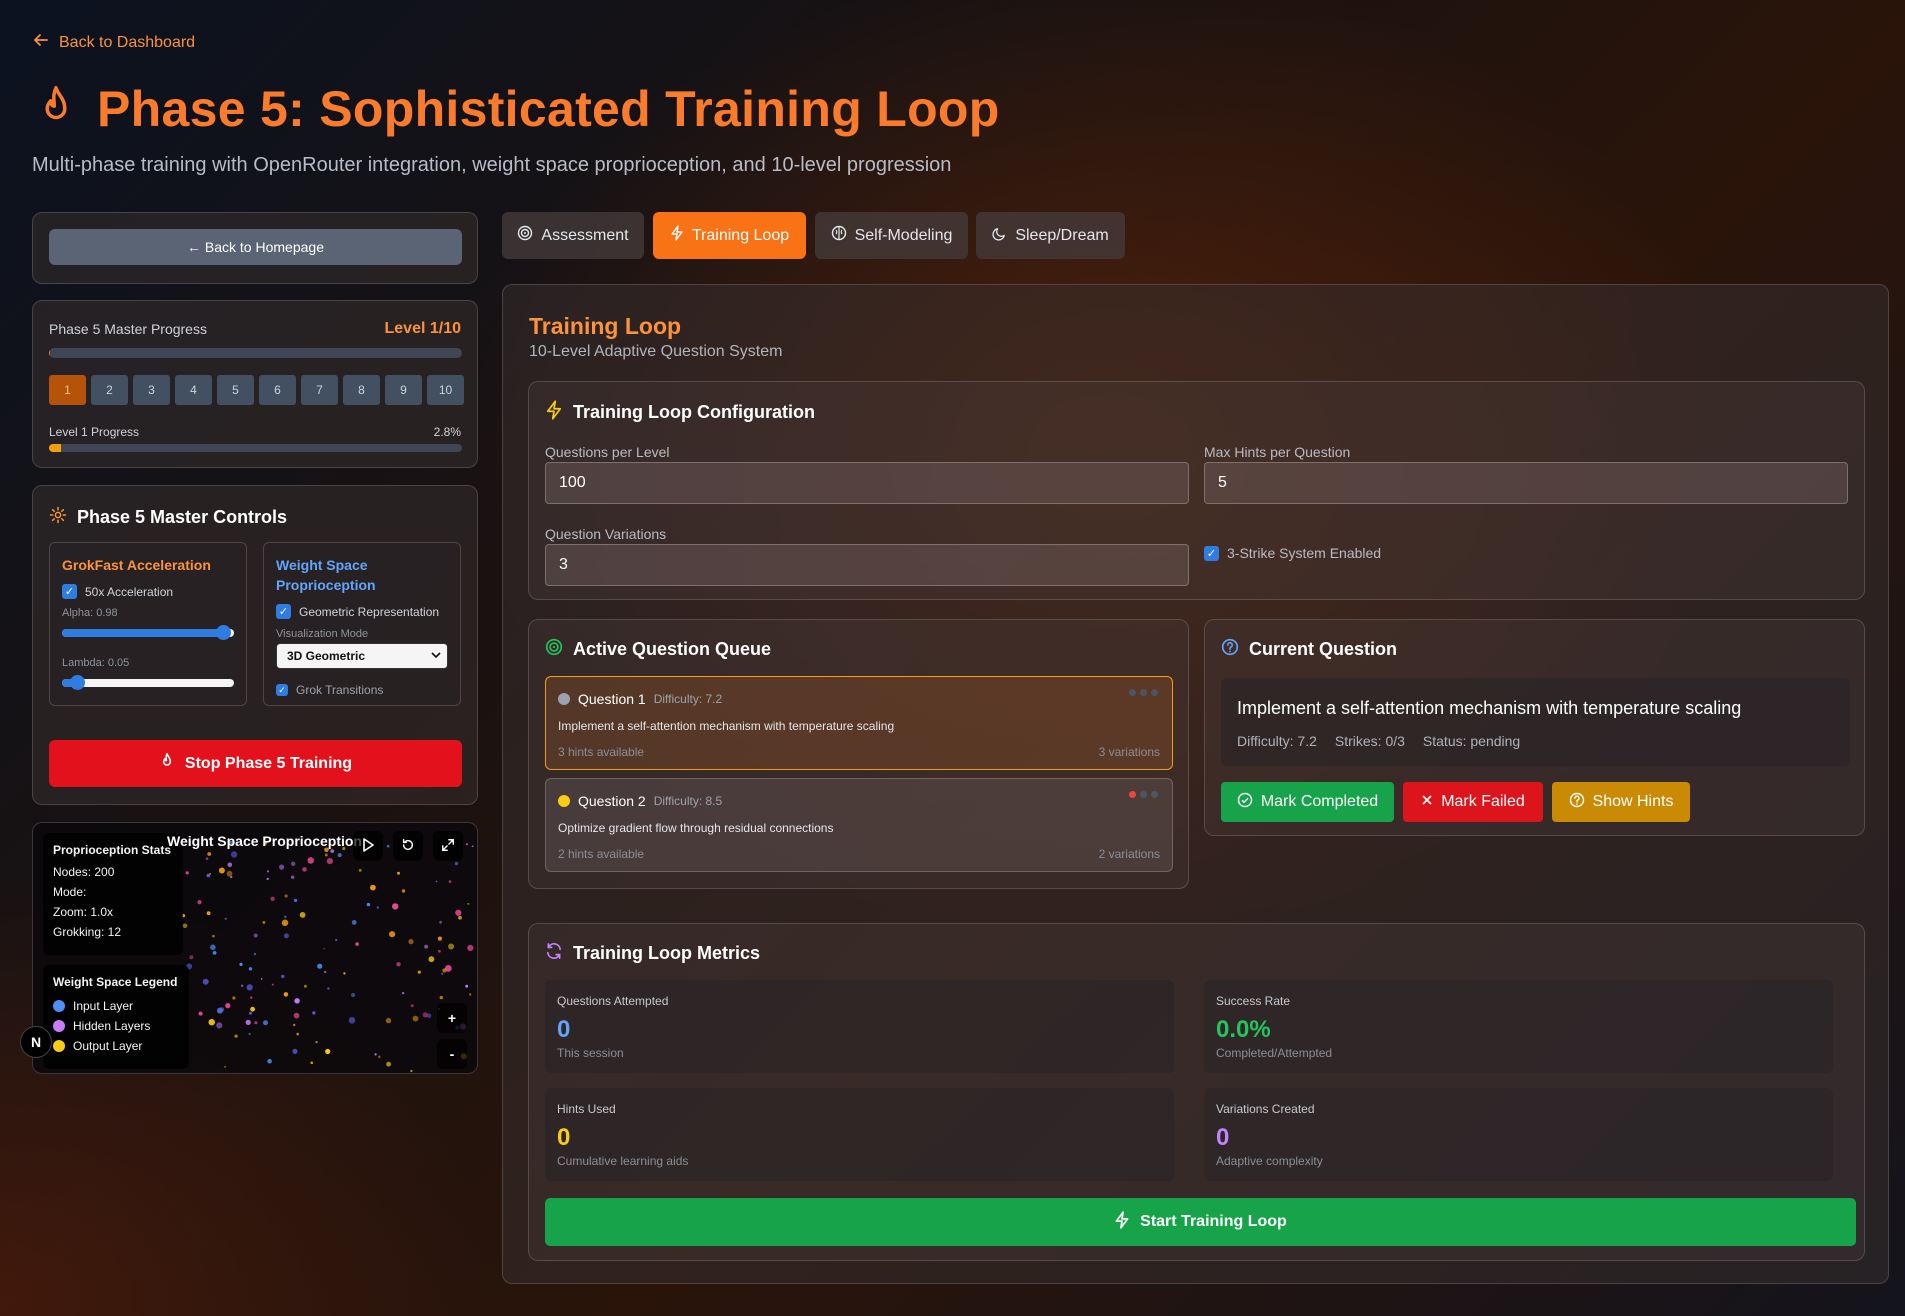 The width and height of the screenshot is (1905, 1316). Describe the element at coordinates (1253, 1001) in the screenshot. I see `metric-label: Success Rate` at that location.